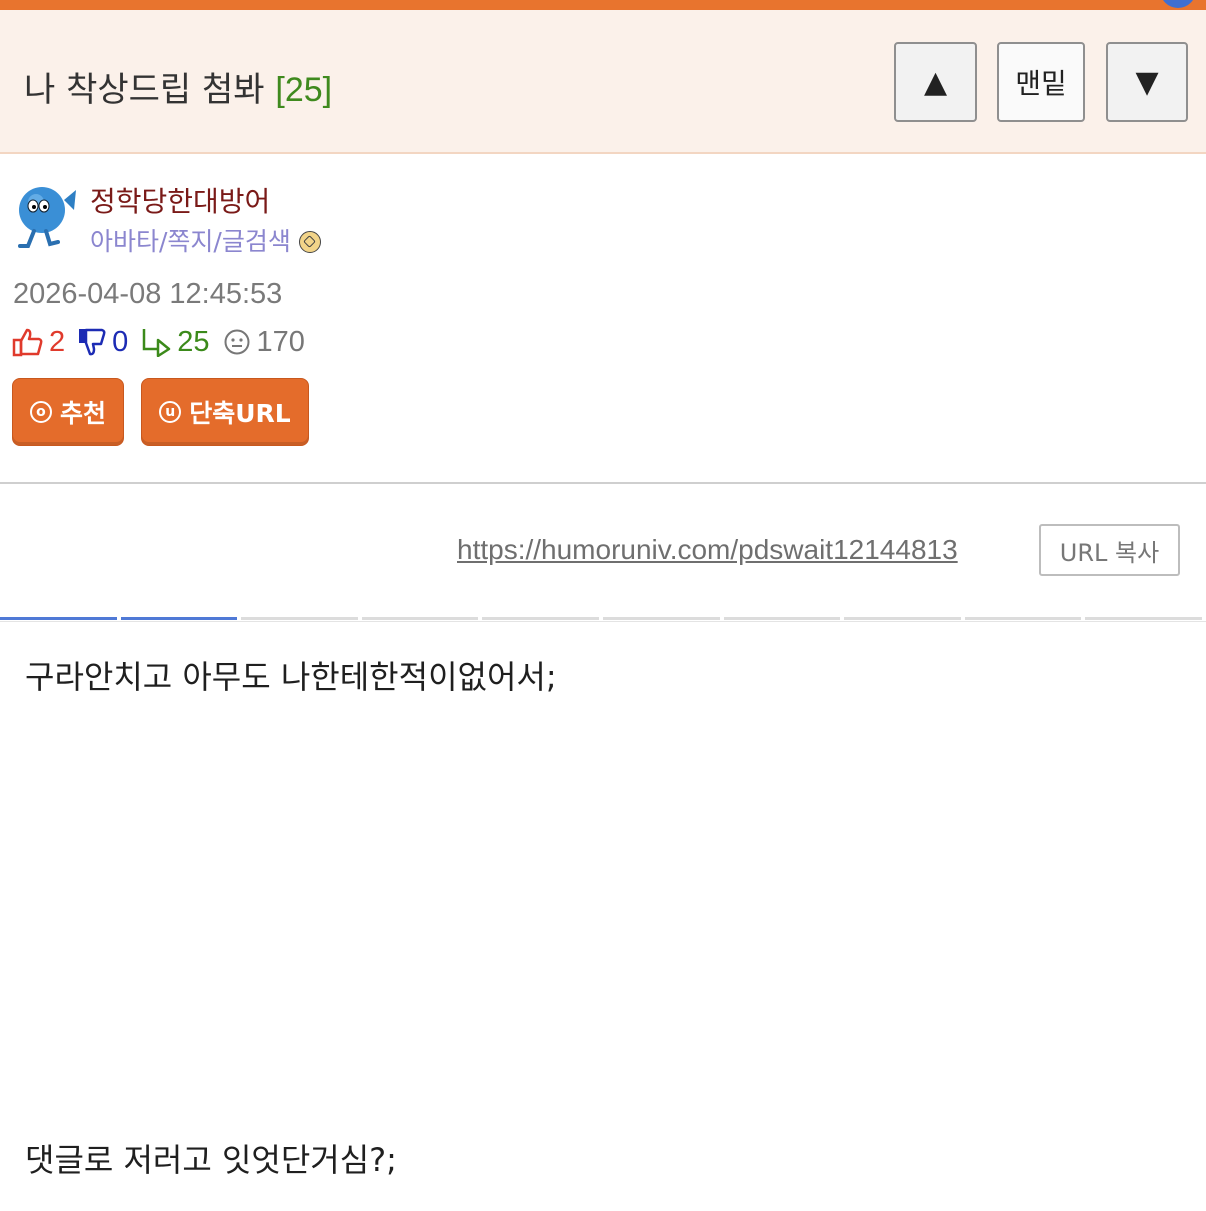 The image size is (1206, 1211). Describe the element at coordinates (92, 342) in the screenshot. I see `thumbs-down-icon` at that location.